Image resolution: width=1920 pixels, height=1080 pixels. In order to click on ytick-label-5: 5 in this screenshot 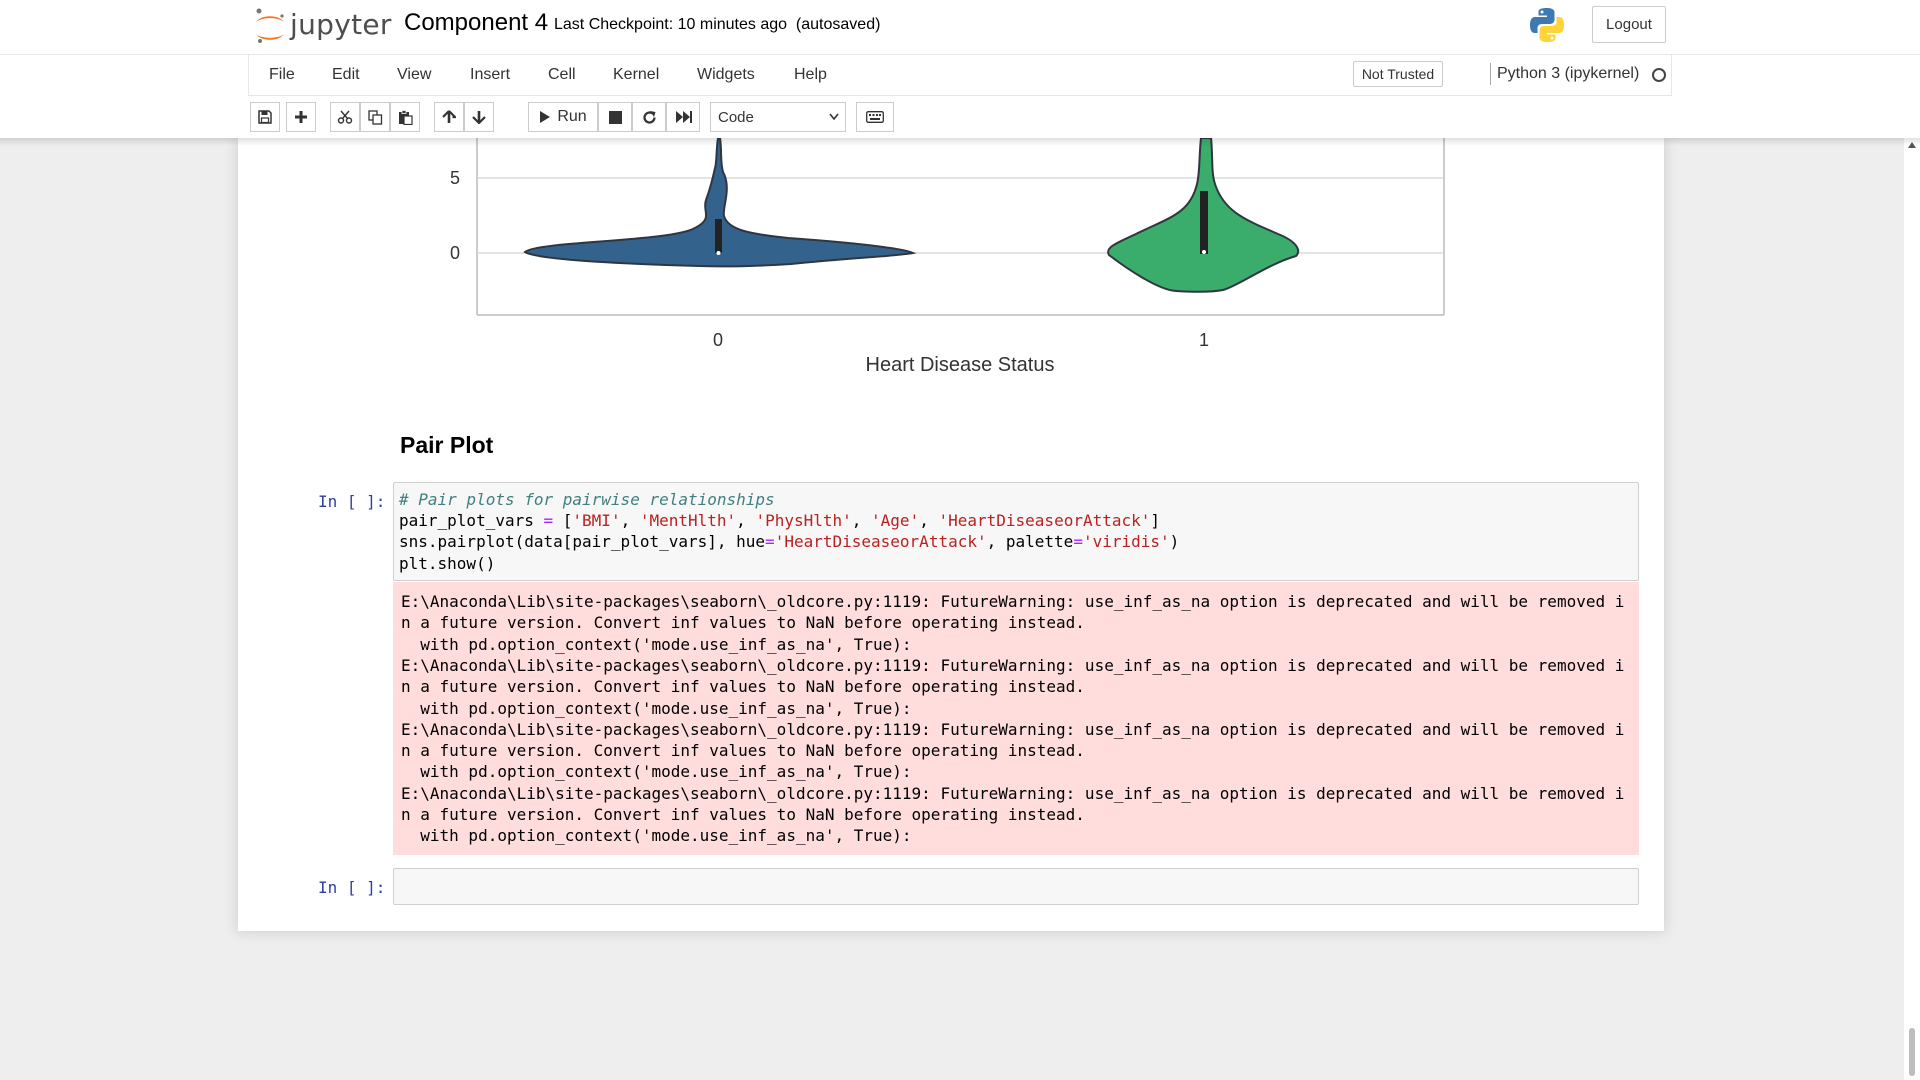, I will do `click(455, 178)`.